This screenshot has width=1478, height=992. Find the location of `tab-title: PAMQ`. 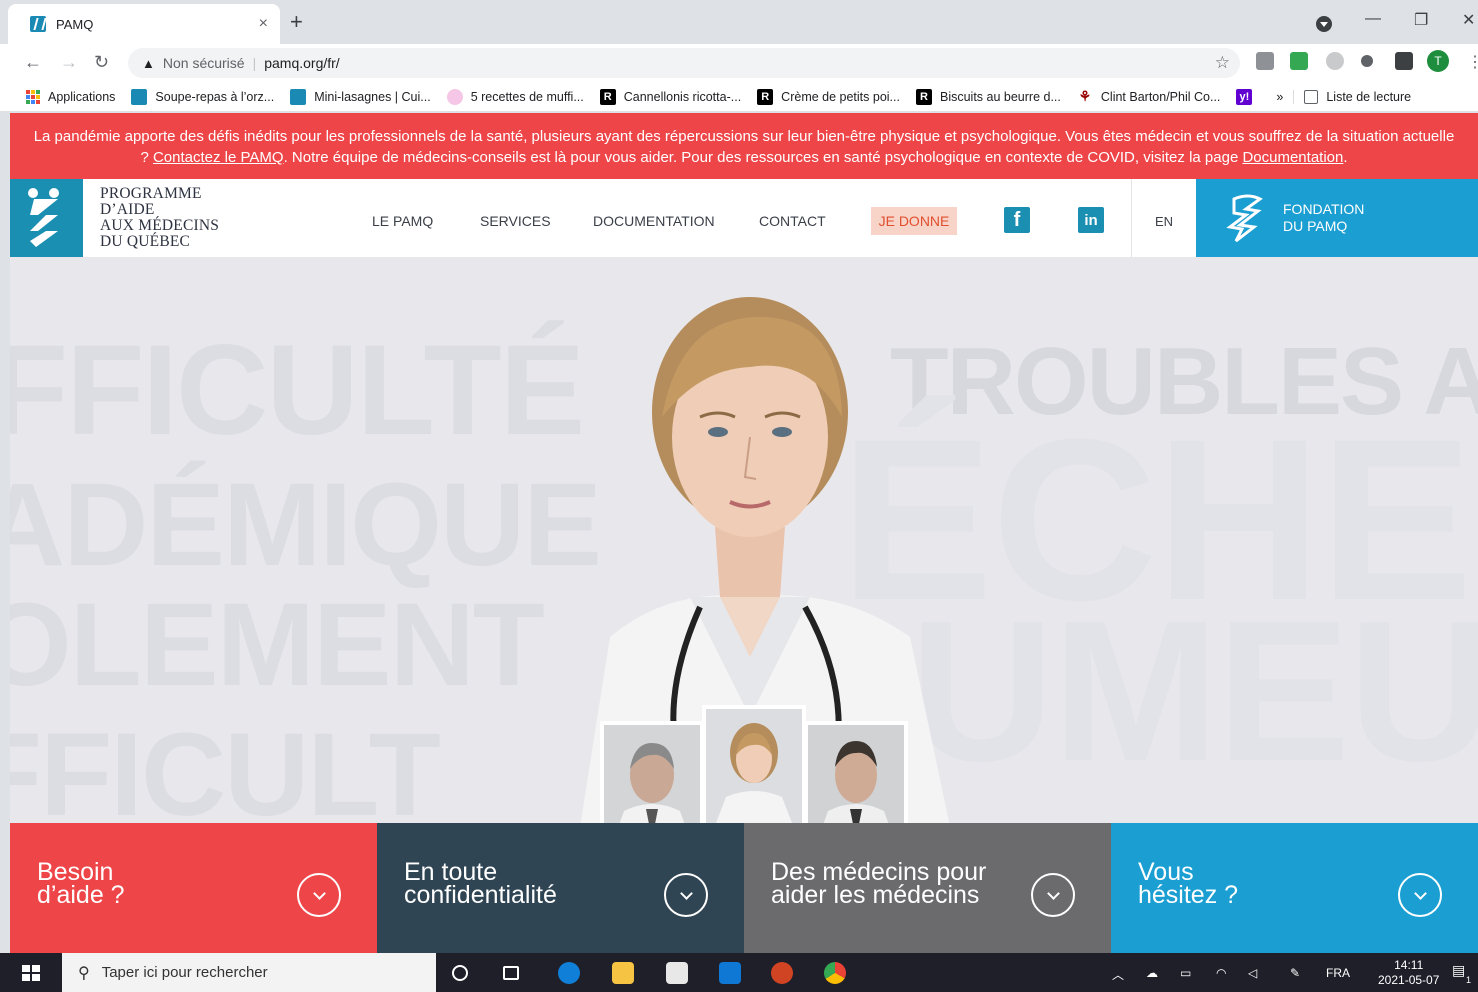

tab-title: PAMQ is located at coordinates (75, 24).